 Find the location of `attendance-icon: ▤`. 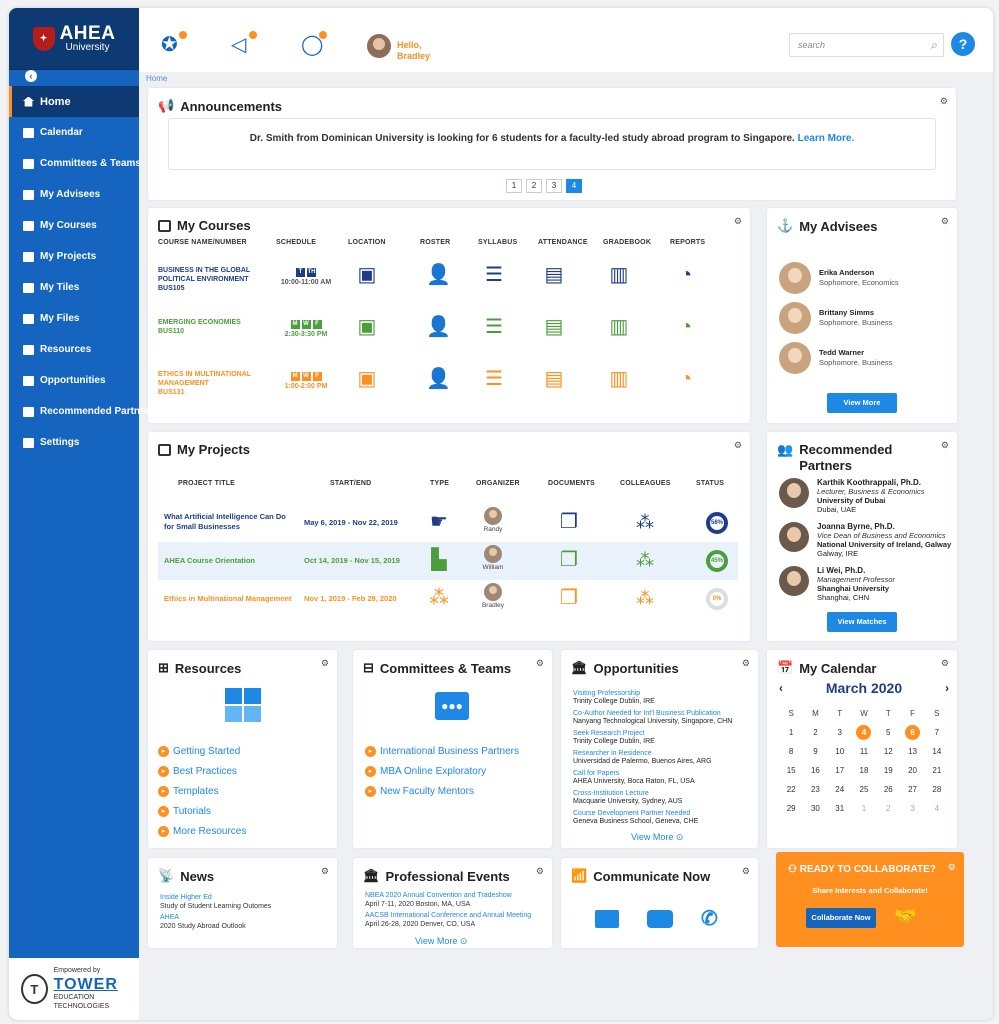

attendance-icon: ▤ is located at coordinates (554, 275).